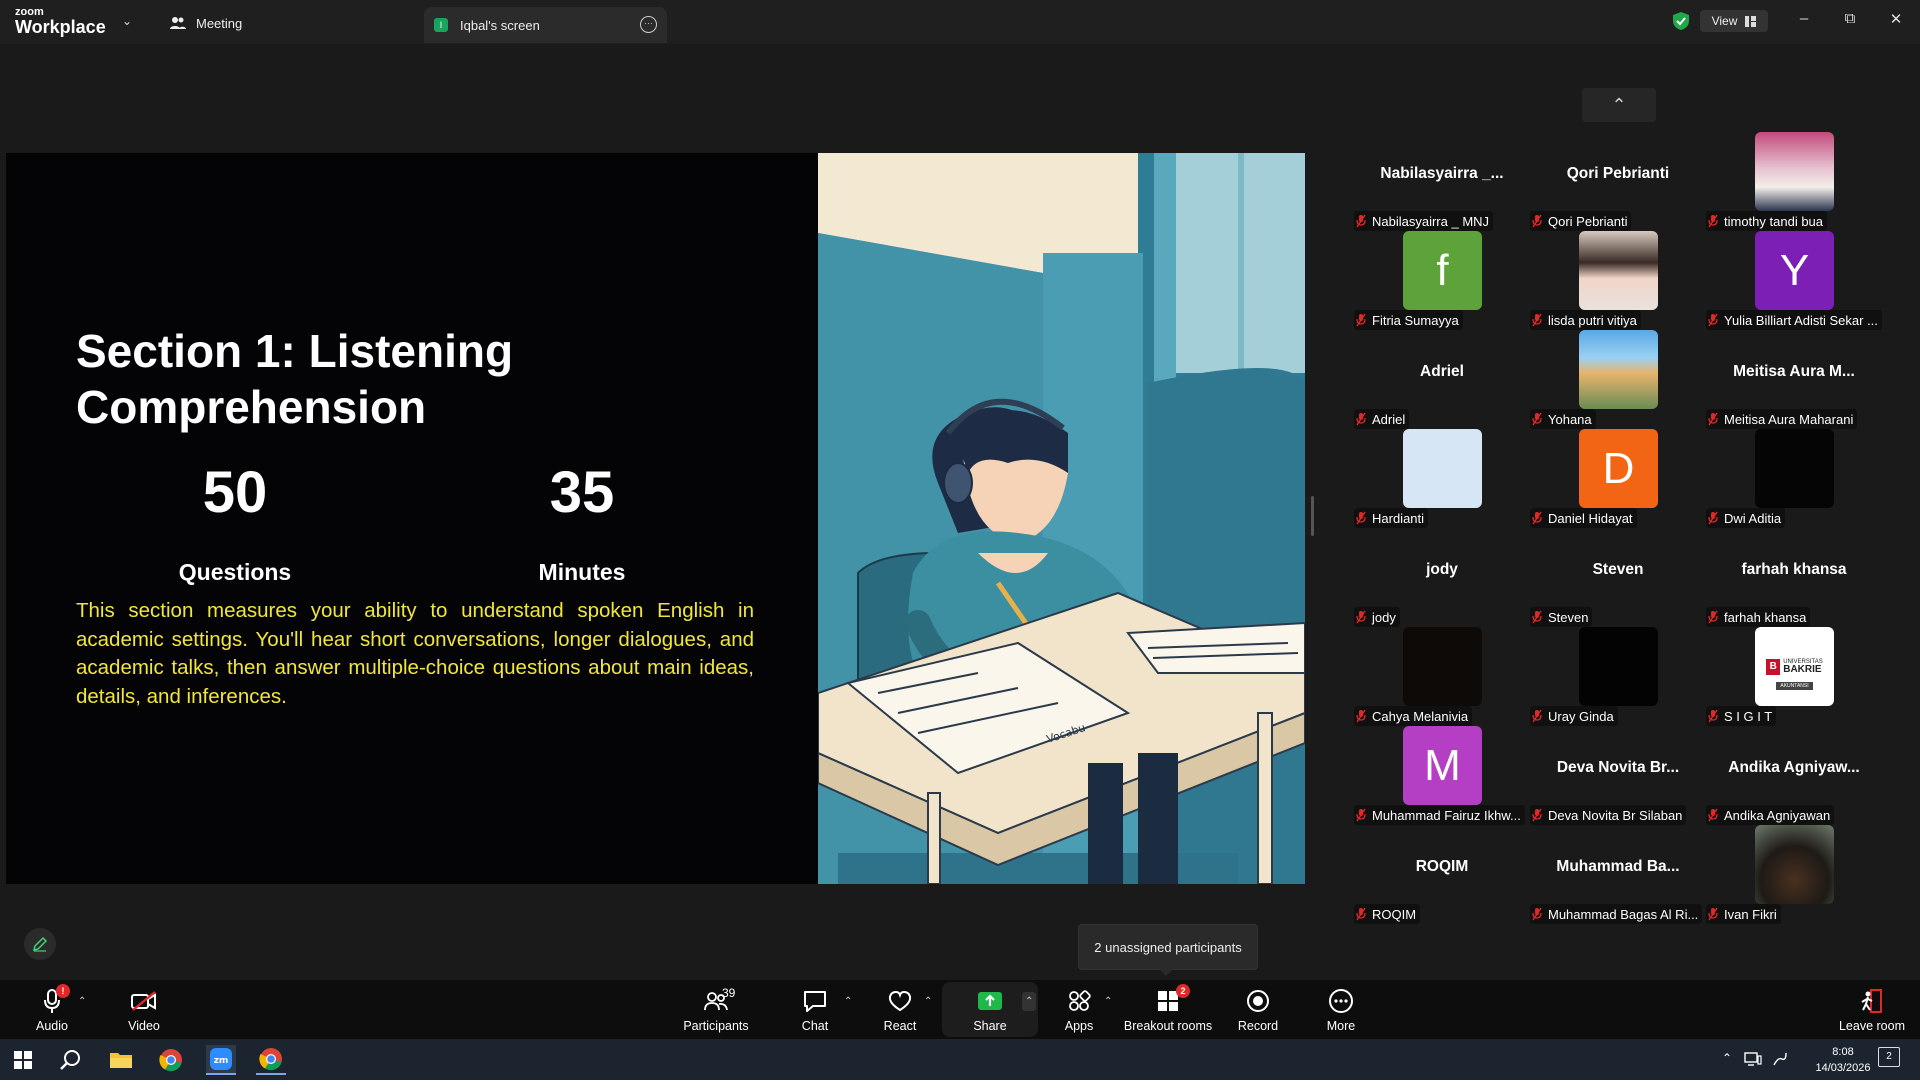  What do you see at coordinates (235, 572) in the screenshot?
I see `stat-questions-label: Questions` at bounding box center [235, 572].